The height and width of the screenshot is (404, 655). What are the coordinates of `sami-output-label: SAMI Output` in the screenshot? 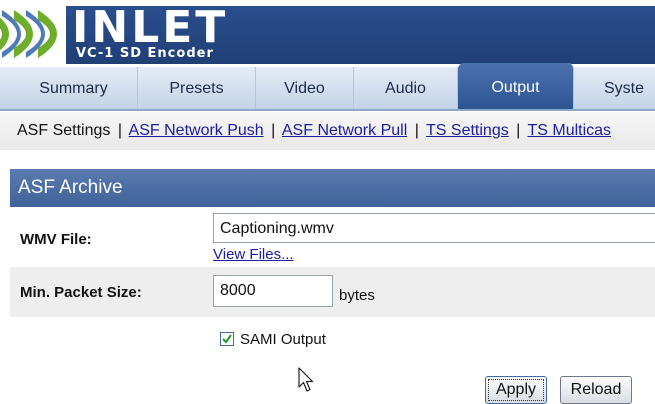 It's located at (283, 339).